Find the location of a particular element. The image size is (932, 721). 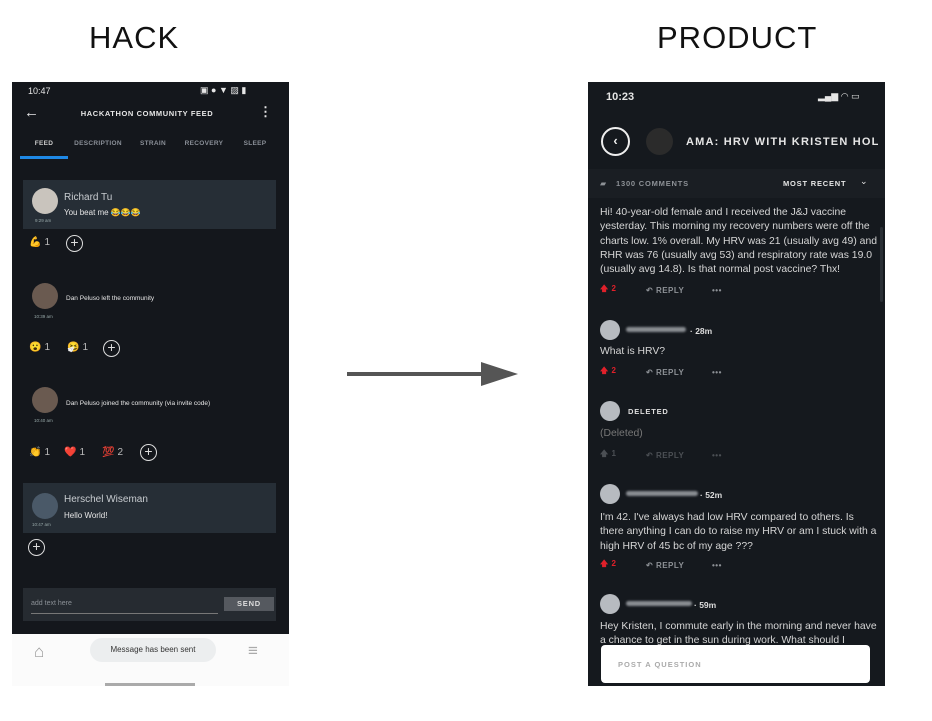

post-question-placeholder: POST A QUESTION is located at coordinates (660, 664).